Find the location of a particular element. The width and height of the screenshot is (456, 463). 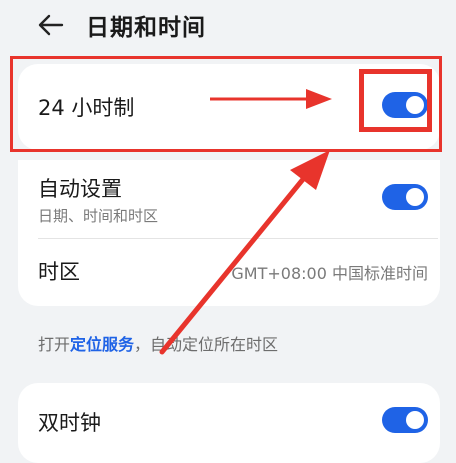

footnote-prefix: 打开 is located at coordinates (54, 344).